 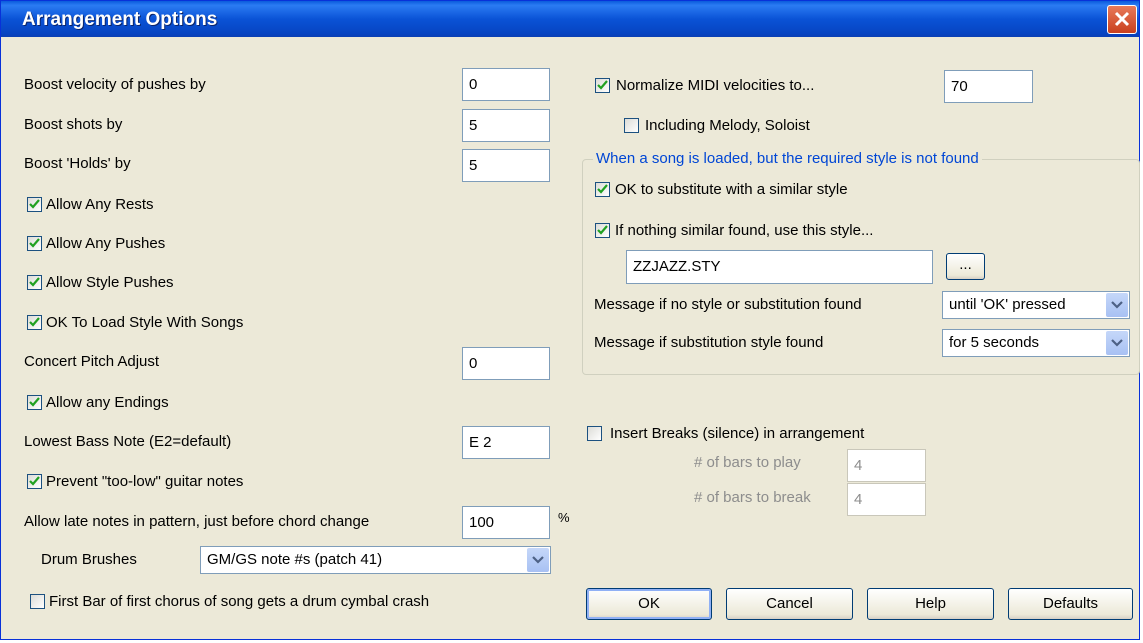 I want to click on concert-pitch-label: Concert Pitch Adjust, so click(x=92, y=361).